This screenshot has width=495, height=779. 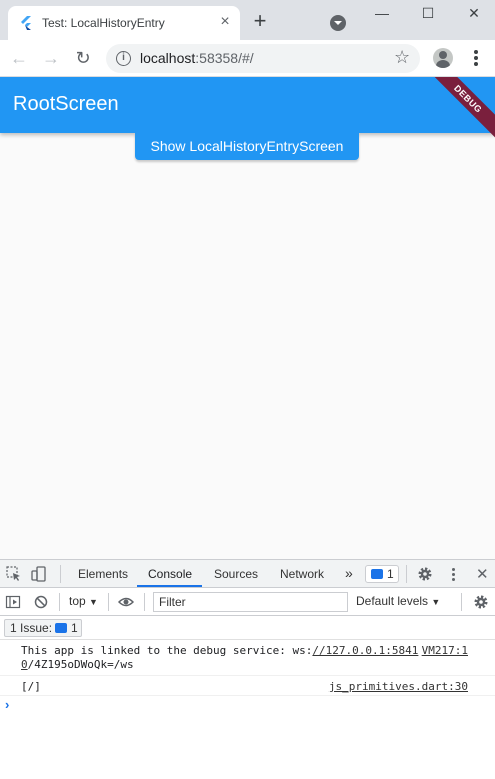 What do you see at coordinates (66, 104) in the screenshot?
I see `page-title: RootScreen` at bounding box center [66, 104].